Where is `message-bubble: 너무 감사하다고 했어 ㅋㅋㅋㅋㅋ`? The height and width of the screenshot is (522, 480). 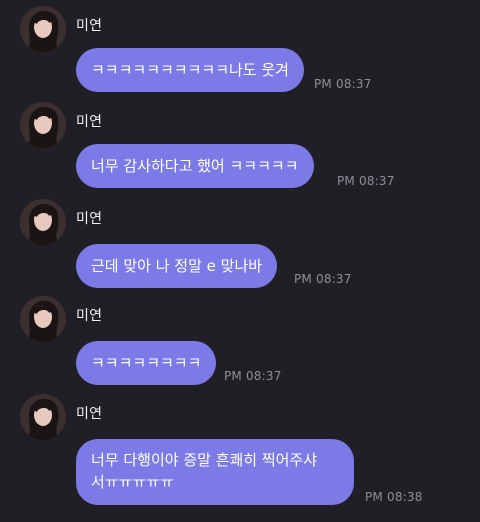 message-bubble: 너무 감사하다고 했어 ㅋㅋㅋㅋㅋ is located at coordinates (195, 166).